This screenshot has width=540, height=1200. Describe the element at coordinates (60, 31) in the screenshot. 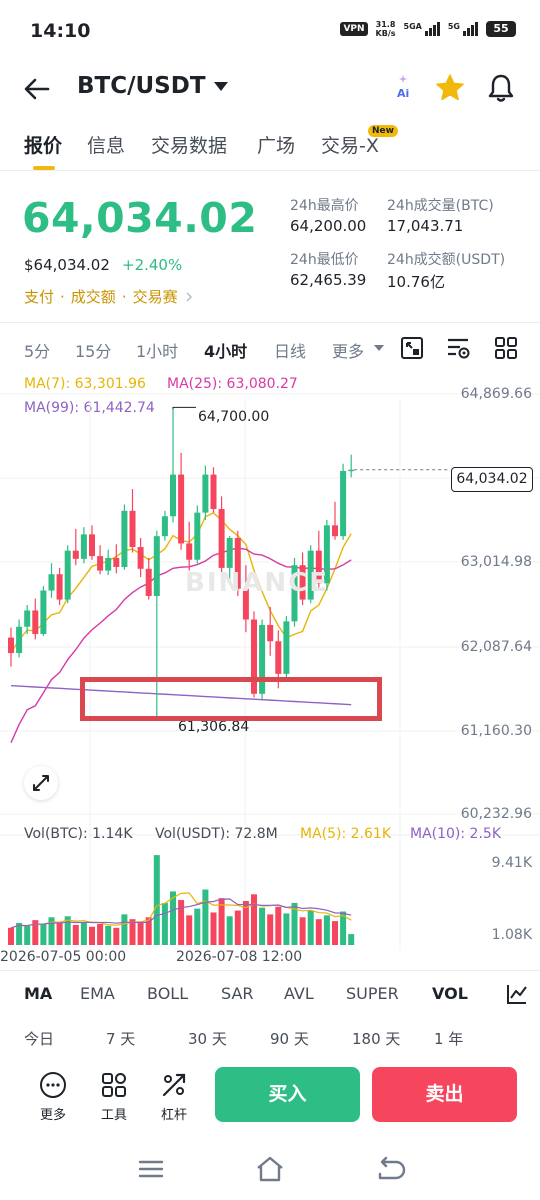

I see `status-time: 14:10` at that location.